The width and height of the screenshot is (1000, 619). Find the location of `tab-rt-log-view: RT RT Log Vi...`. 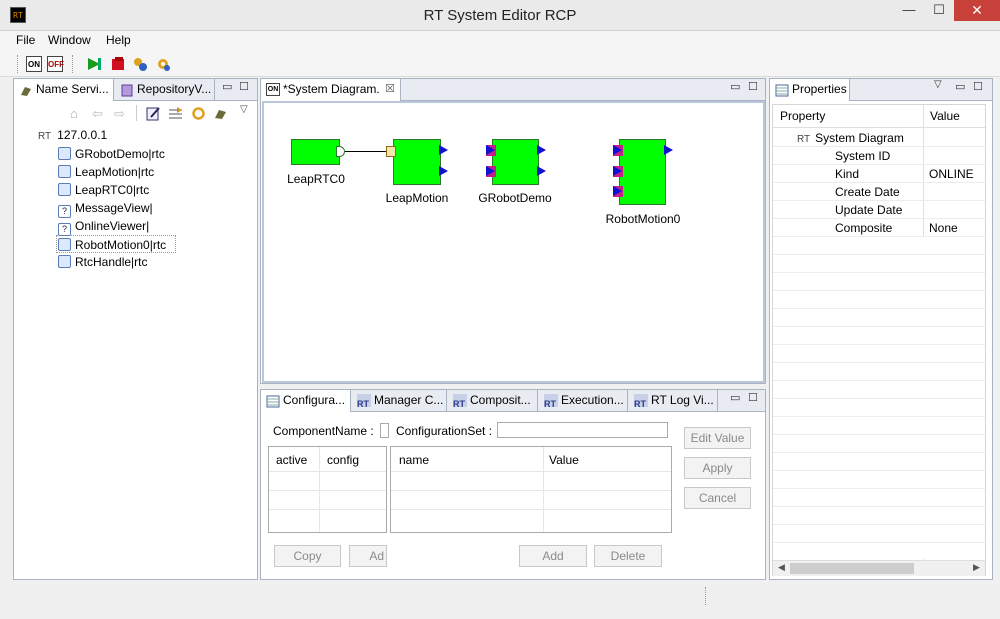

tab-rt-log-view: RT RT Log Vi... is located at coordinates (673, 401).